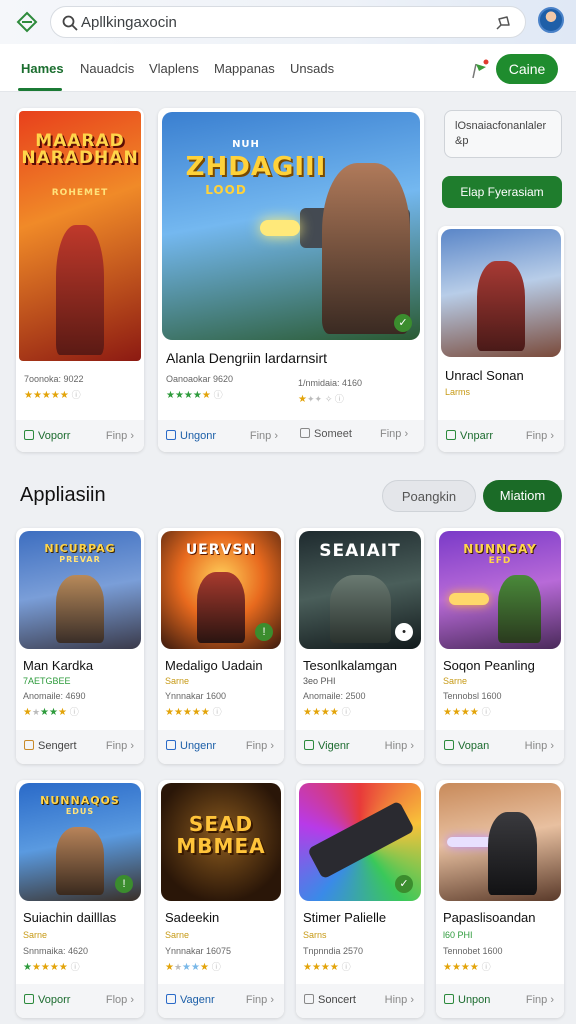  What do you see at coordinates (350, 665) in the screenshot?
I see `game-title: Tesonlkalamgan` at bounding box center [350, 665].